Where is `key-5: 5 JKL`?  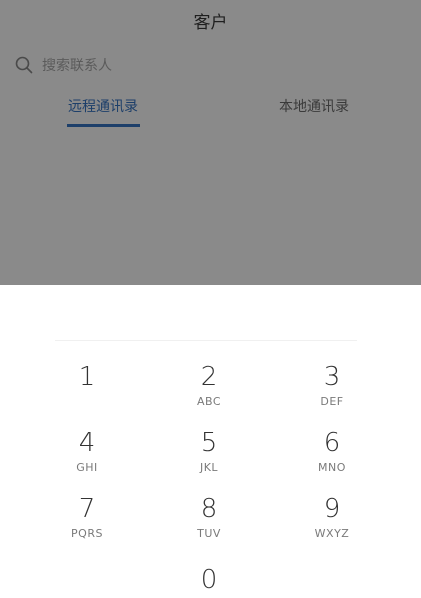
key-5: 5 JKL is located at coordinates (209, 456).